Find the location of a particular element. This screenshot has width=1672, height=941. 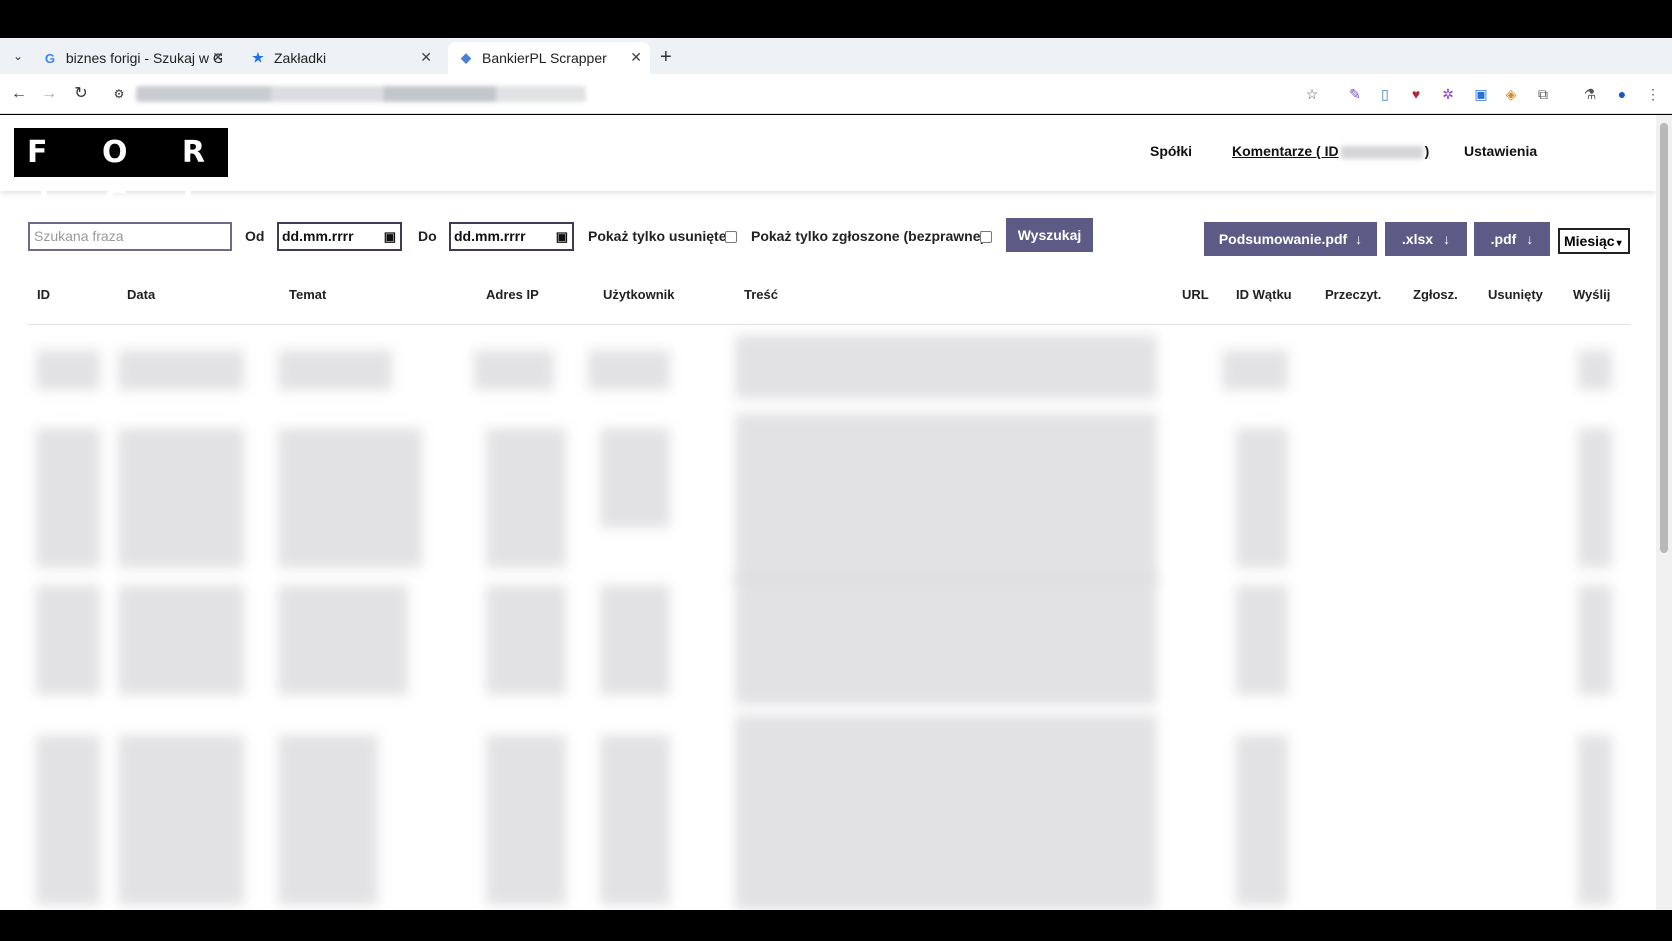

to-date-input: dd.mm.rrrr ▣ is located at coordinates (511, 236).